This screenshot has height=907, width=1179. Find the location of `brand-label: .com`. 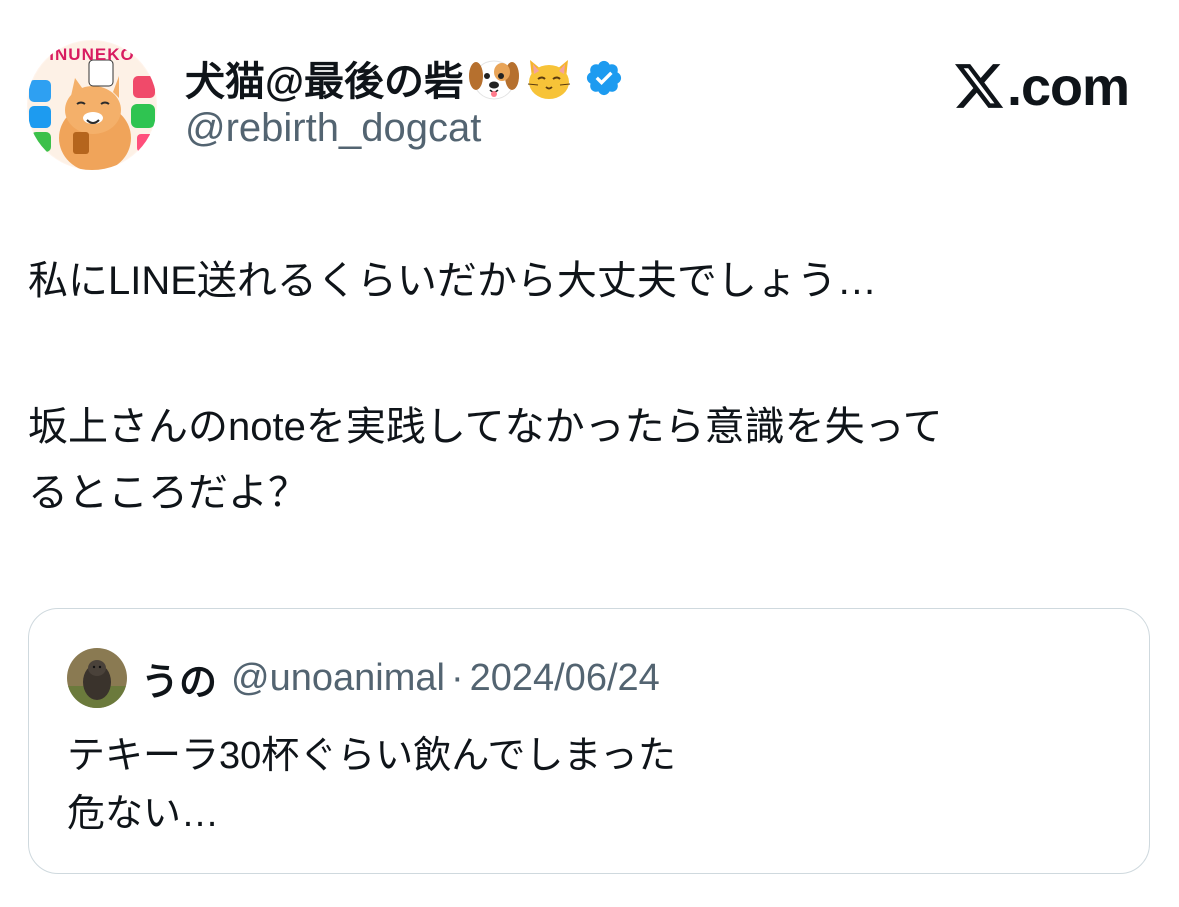

brand-label: .com is located at coordinates (1068, 87).